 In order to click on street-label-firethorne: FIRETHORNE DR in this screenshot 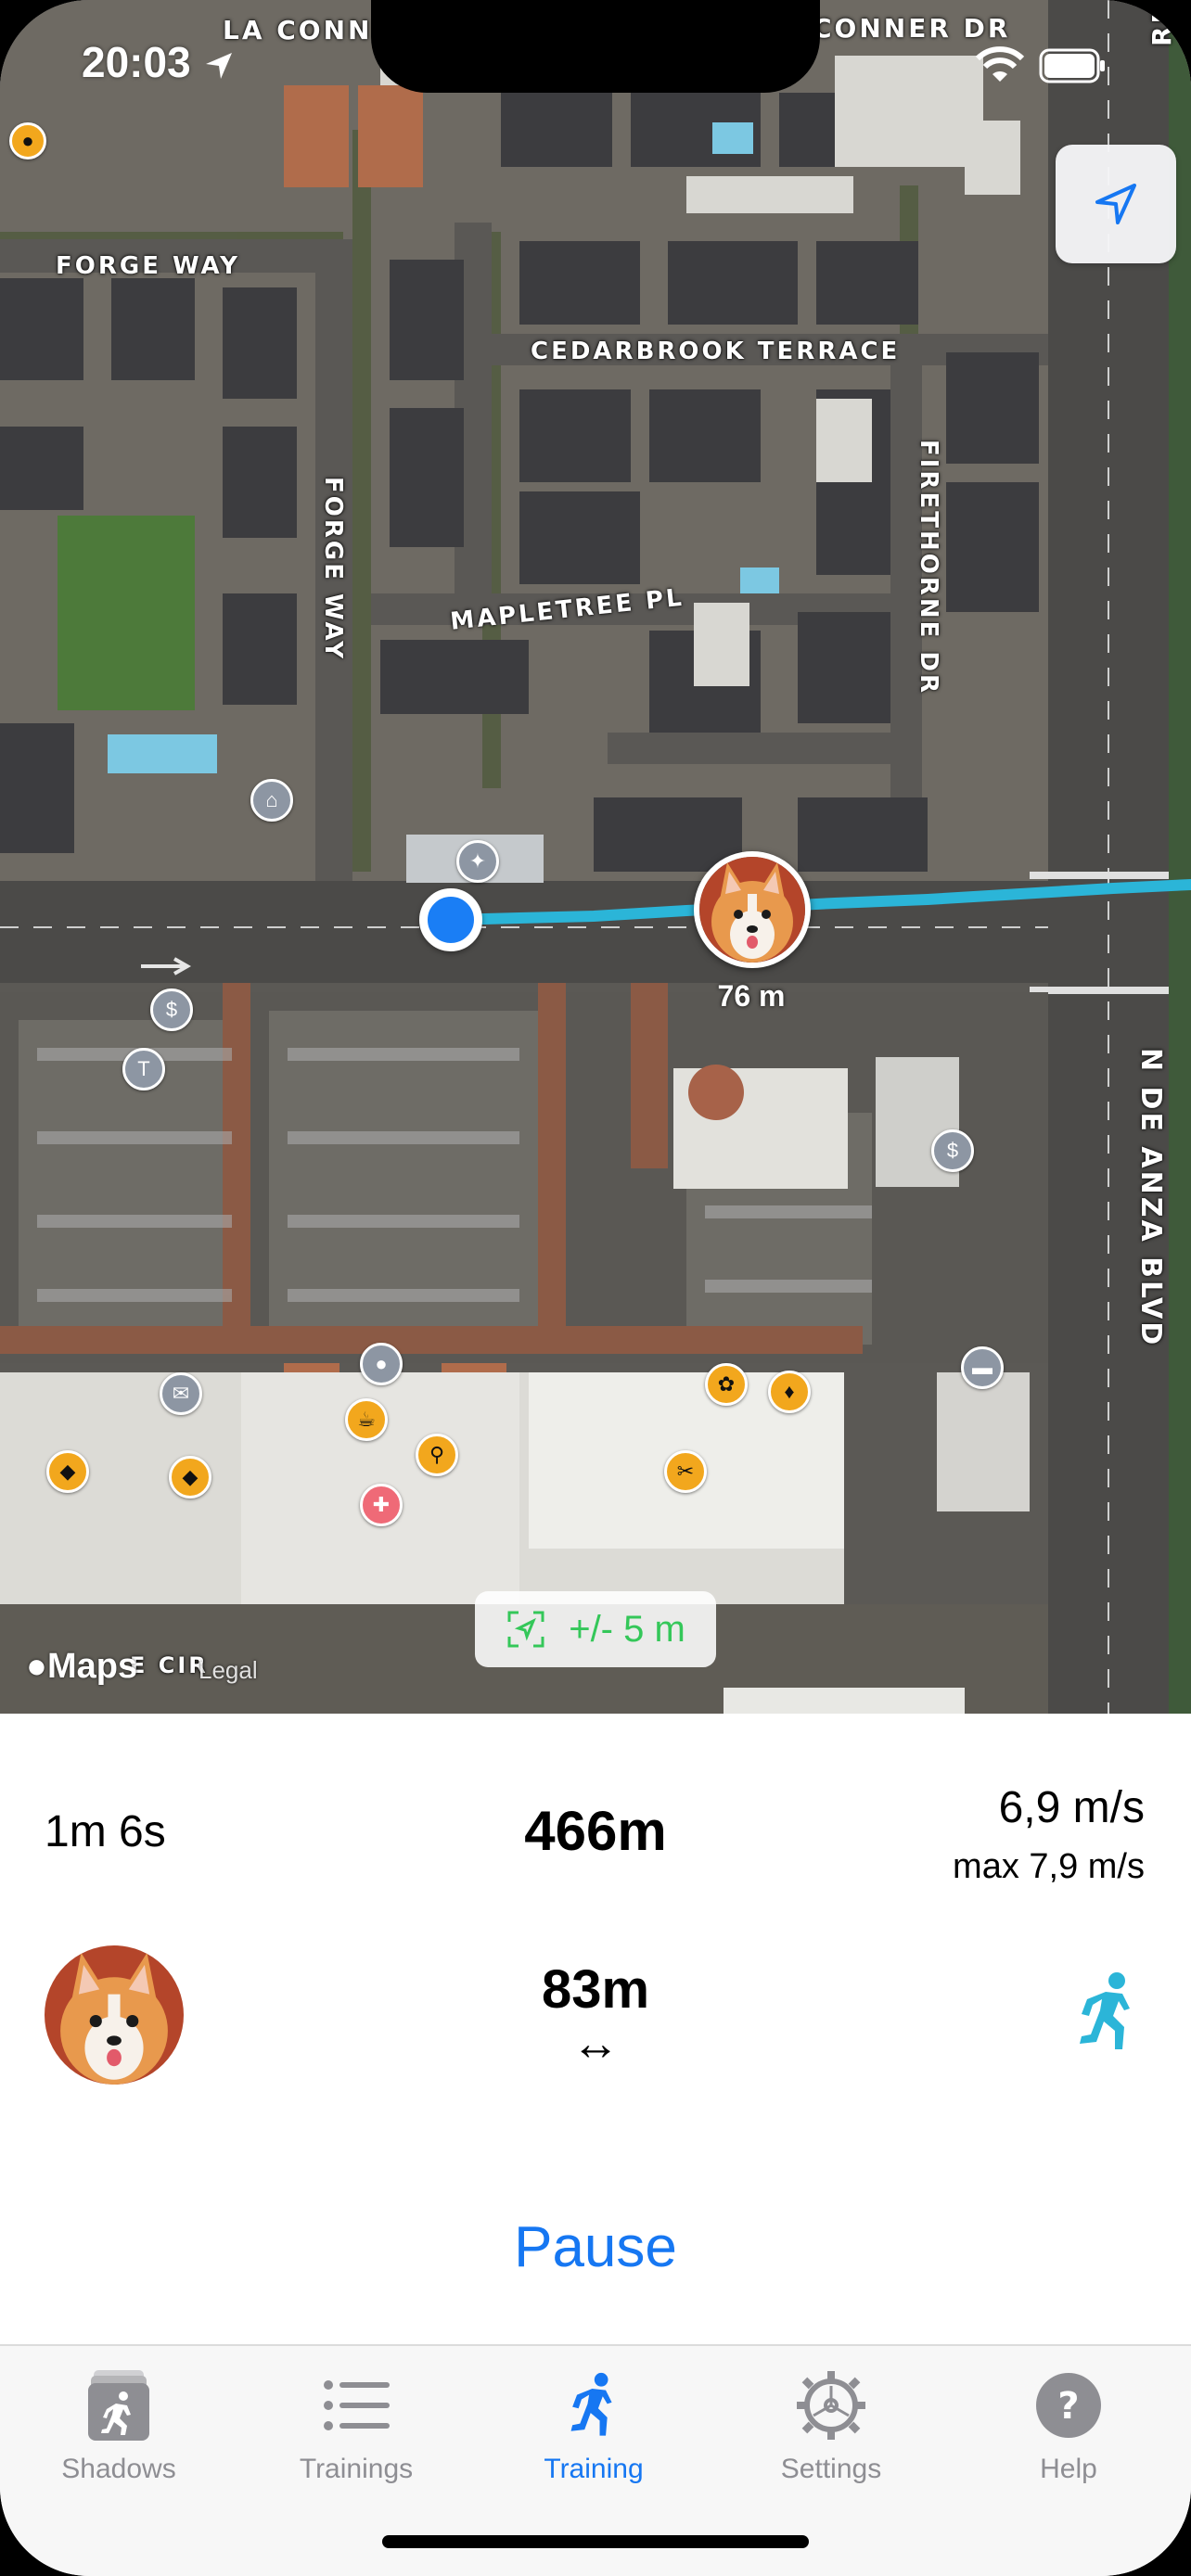, I will do `click(929, 568)`.